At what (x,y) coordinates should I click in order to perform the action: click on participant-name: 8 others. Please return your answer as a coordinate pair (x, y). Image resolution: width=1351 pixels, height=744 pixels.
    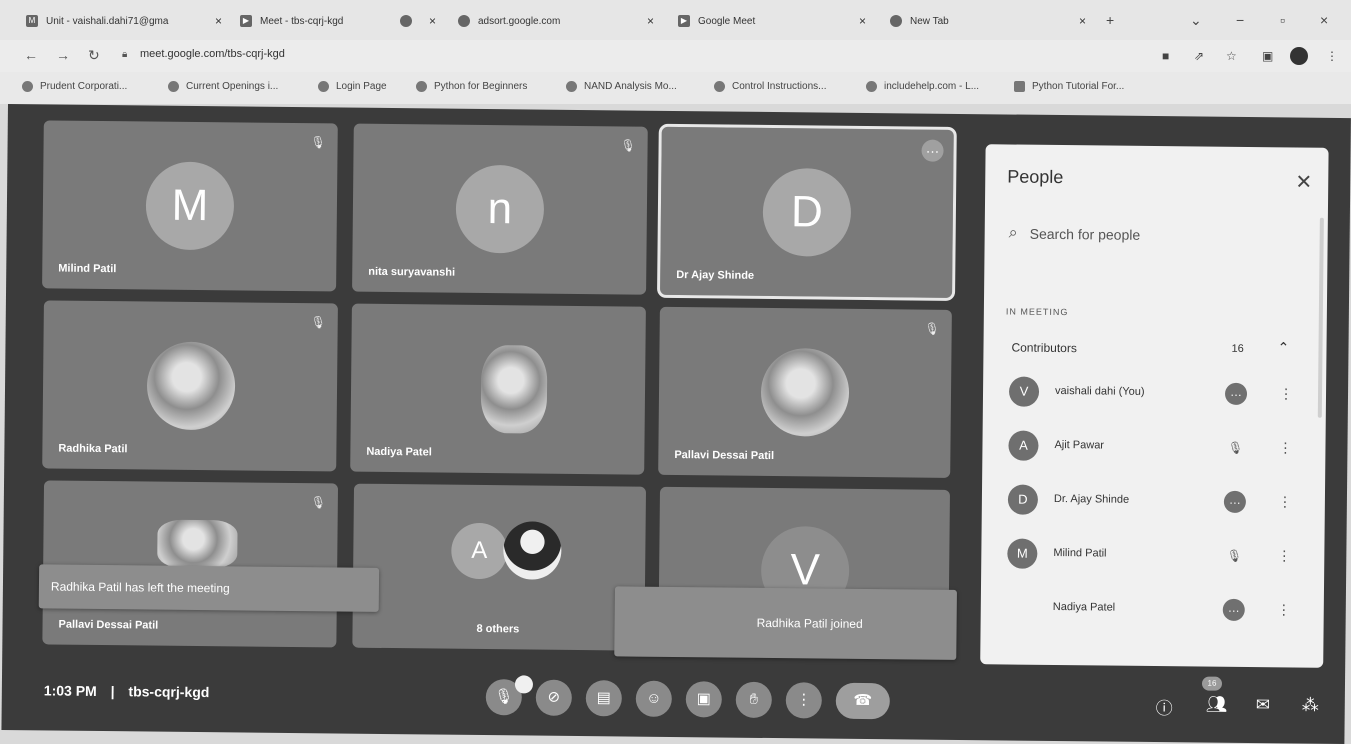
    Looking at the image, I should click on (498, 629).